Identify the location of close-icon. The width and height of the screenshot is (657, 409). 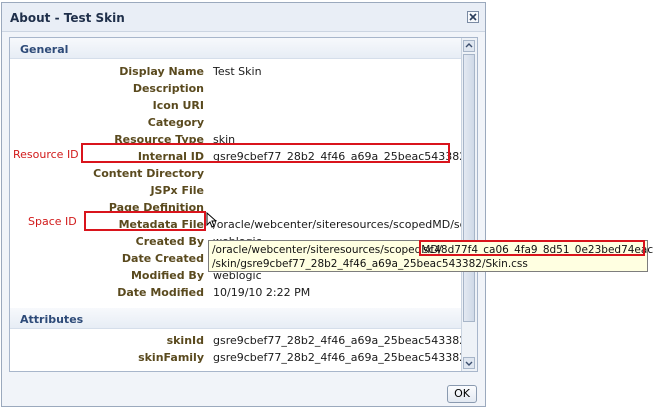
(473, 17).